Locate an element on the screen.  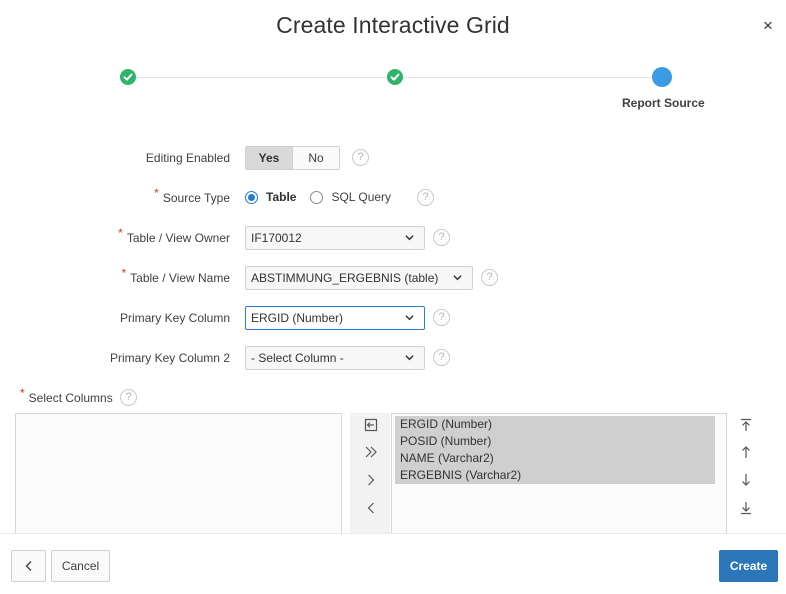
close-icon: × is located at coordinates (768, 26).